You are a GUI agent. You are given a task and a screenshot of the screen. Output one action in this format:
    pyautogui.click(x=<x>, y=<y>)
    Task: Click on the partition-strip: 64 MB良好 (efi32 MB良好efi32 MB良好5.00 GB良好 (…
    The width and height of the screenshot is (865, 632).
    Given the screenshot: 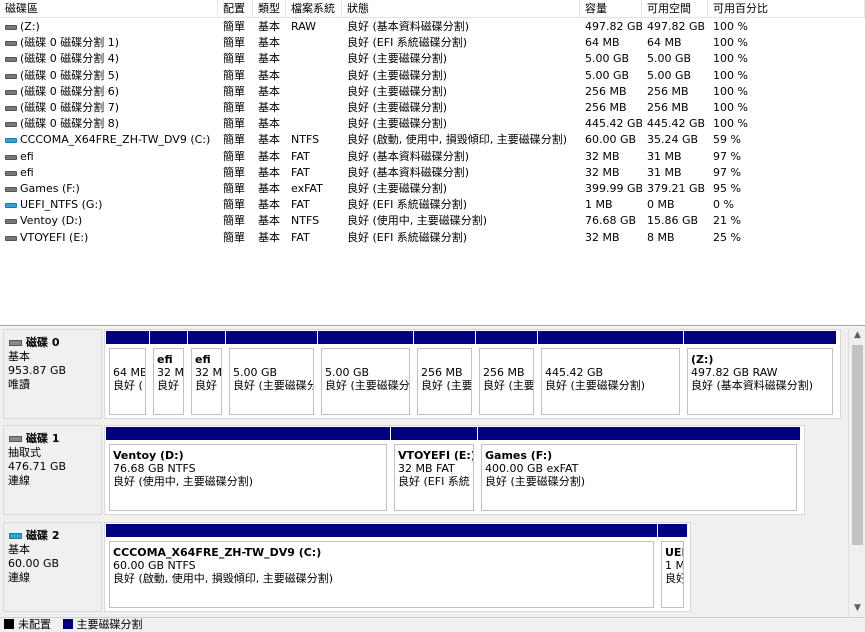 What is the action you would take?
    pyautogui.click(x=472, y=374)
    